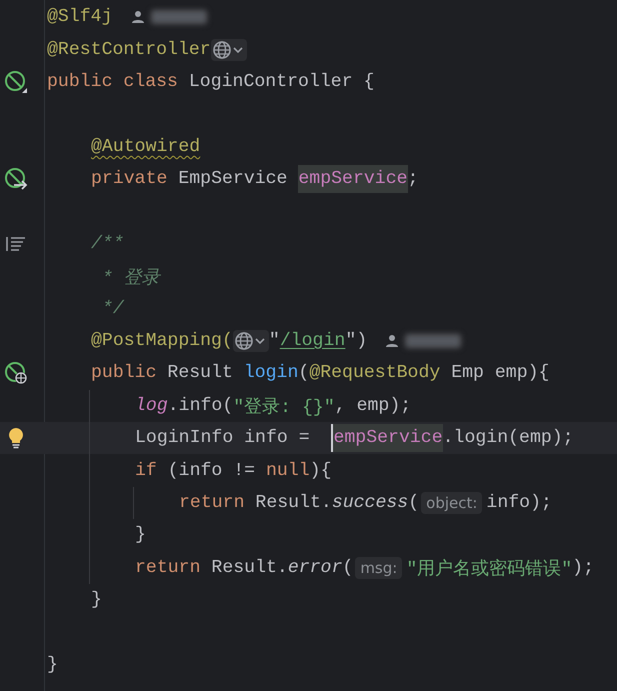  Describe the element at coordinates (519, 503) in the screenshot. I see `code-token: info);` at that location.